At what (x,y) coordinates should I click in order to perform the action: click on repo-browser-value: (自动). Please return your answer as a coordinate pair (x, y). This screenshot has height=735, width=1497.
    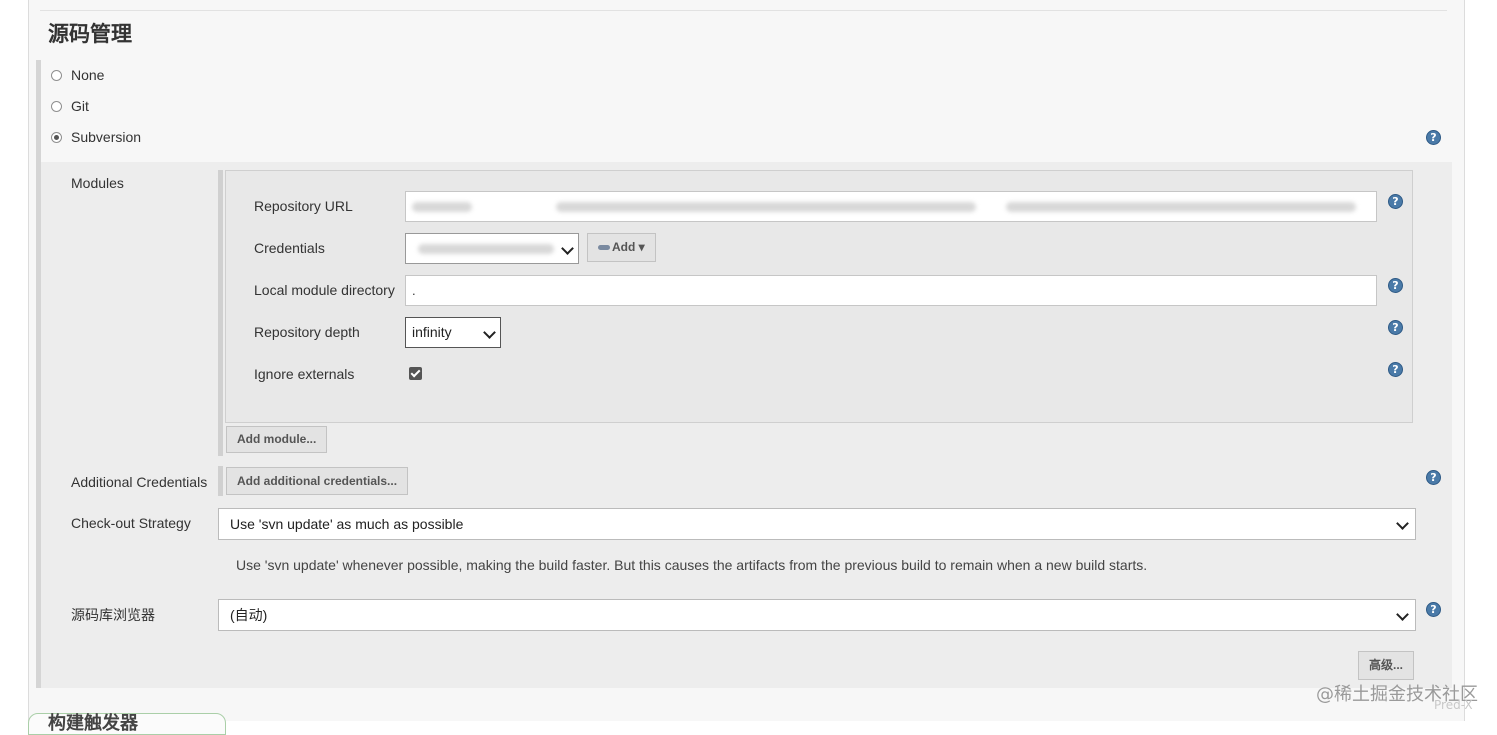
    Looking at the image, I should click on (249, 615).